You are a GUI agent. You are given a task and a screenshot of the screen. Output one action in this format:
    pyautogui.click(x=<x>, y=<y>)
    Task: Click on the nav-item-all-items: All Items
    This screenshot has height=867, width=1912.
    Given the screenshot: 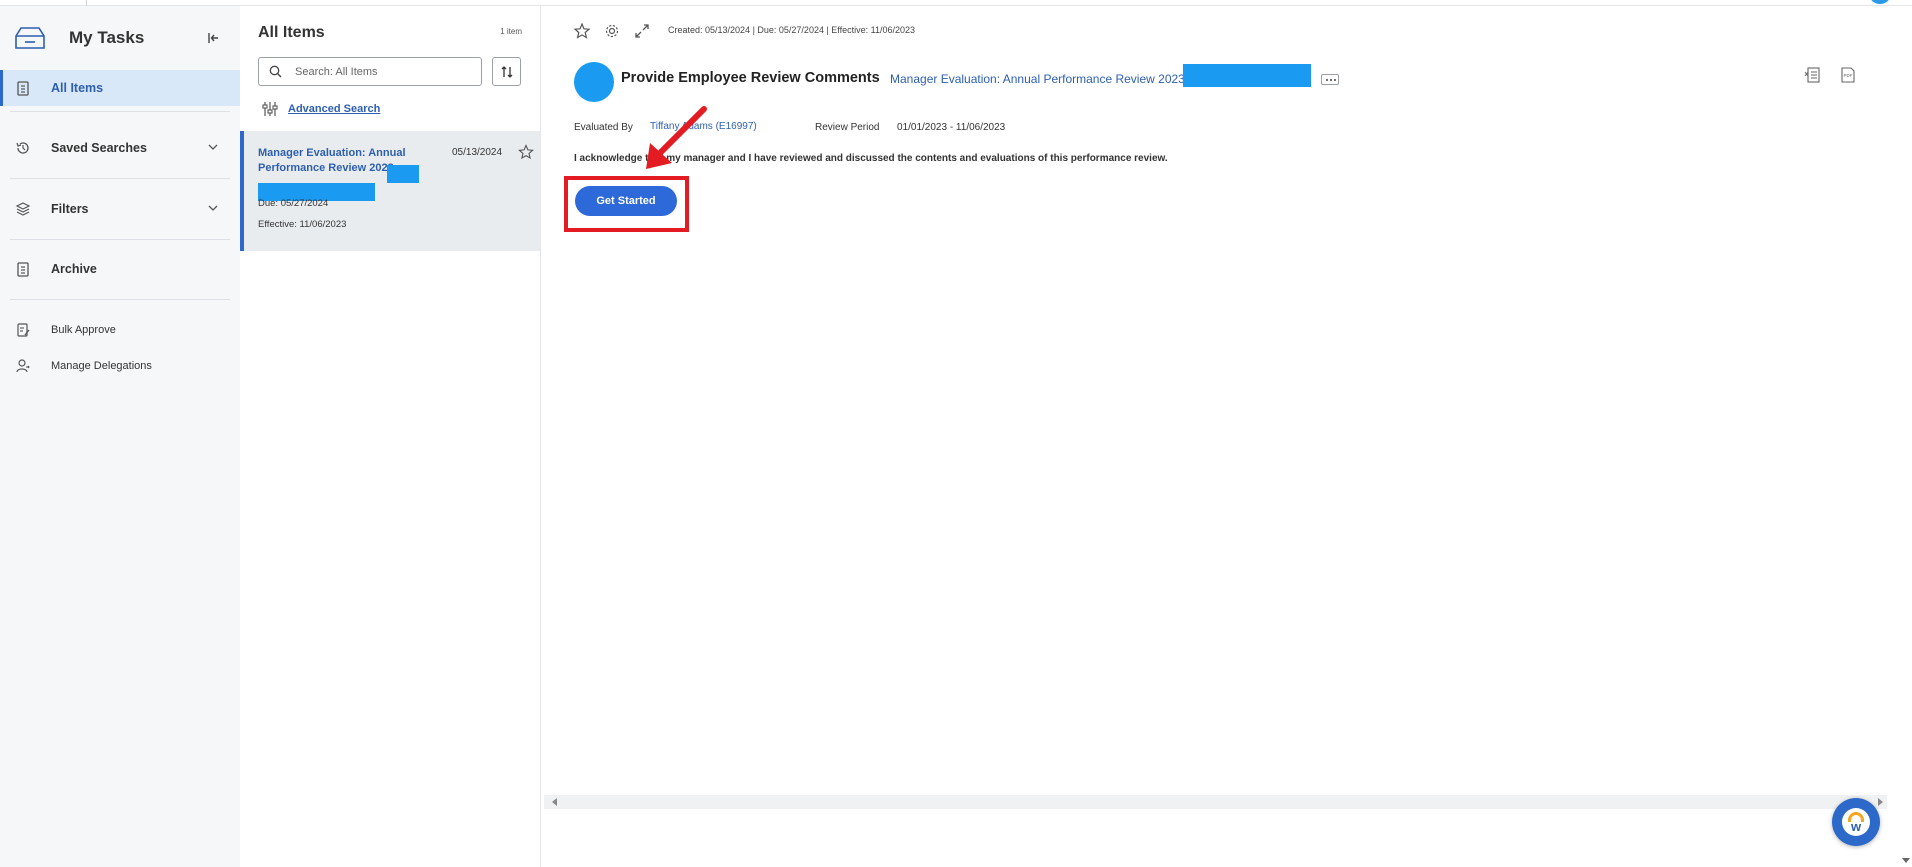 What is the action you would take?
    pyautogui.click(x=120, y=88)
    